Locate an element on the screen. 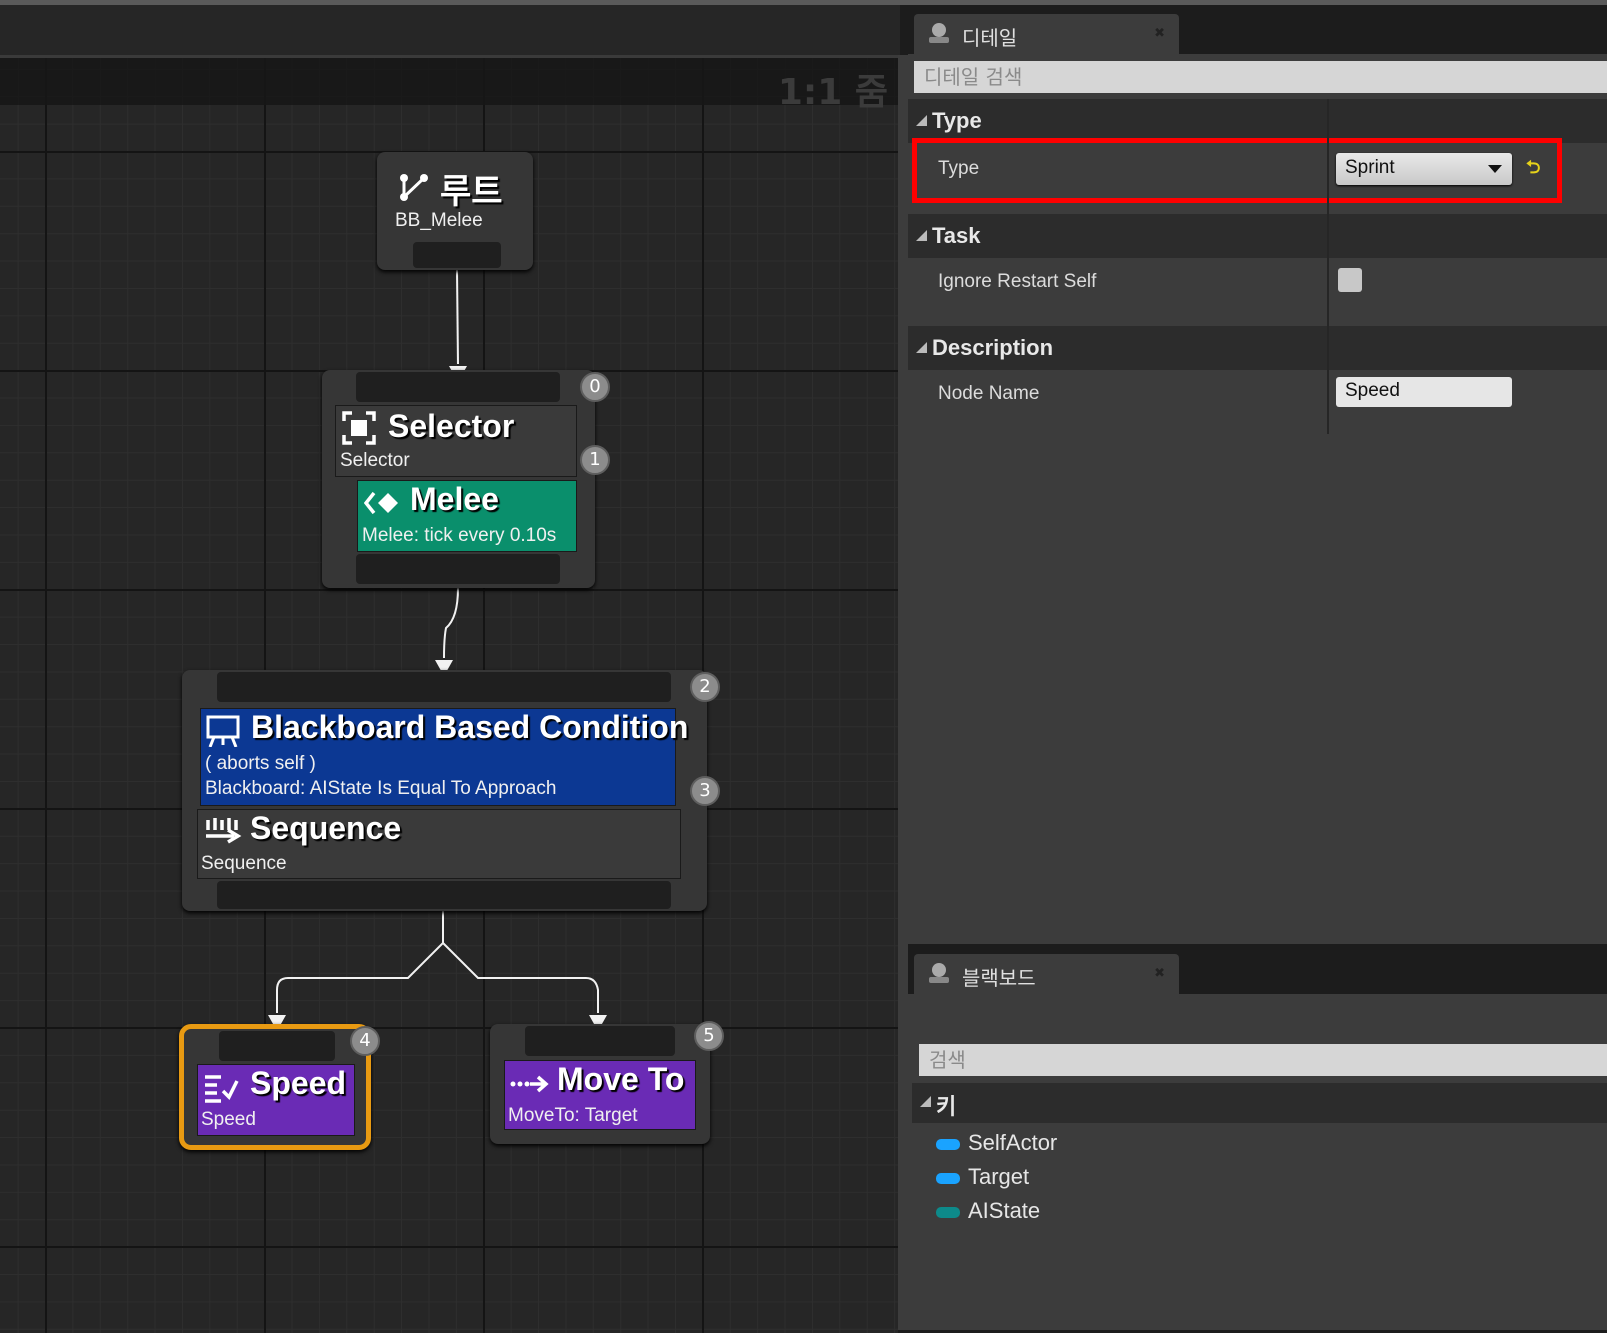  decorator-title: Blackboard Based Condition is located at coordinates (470, 727).